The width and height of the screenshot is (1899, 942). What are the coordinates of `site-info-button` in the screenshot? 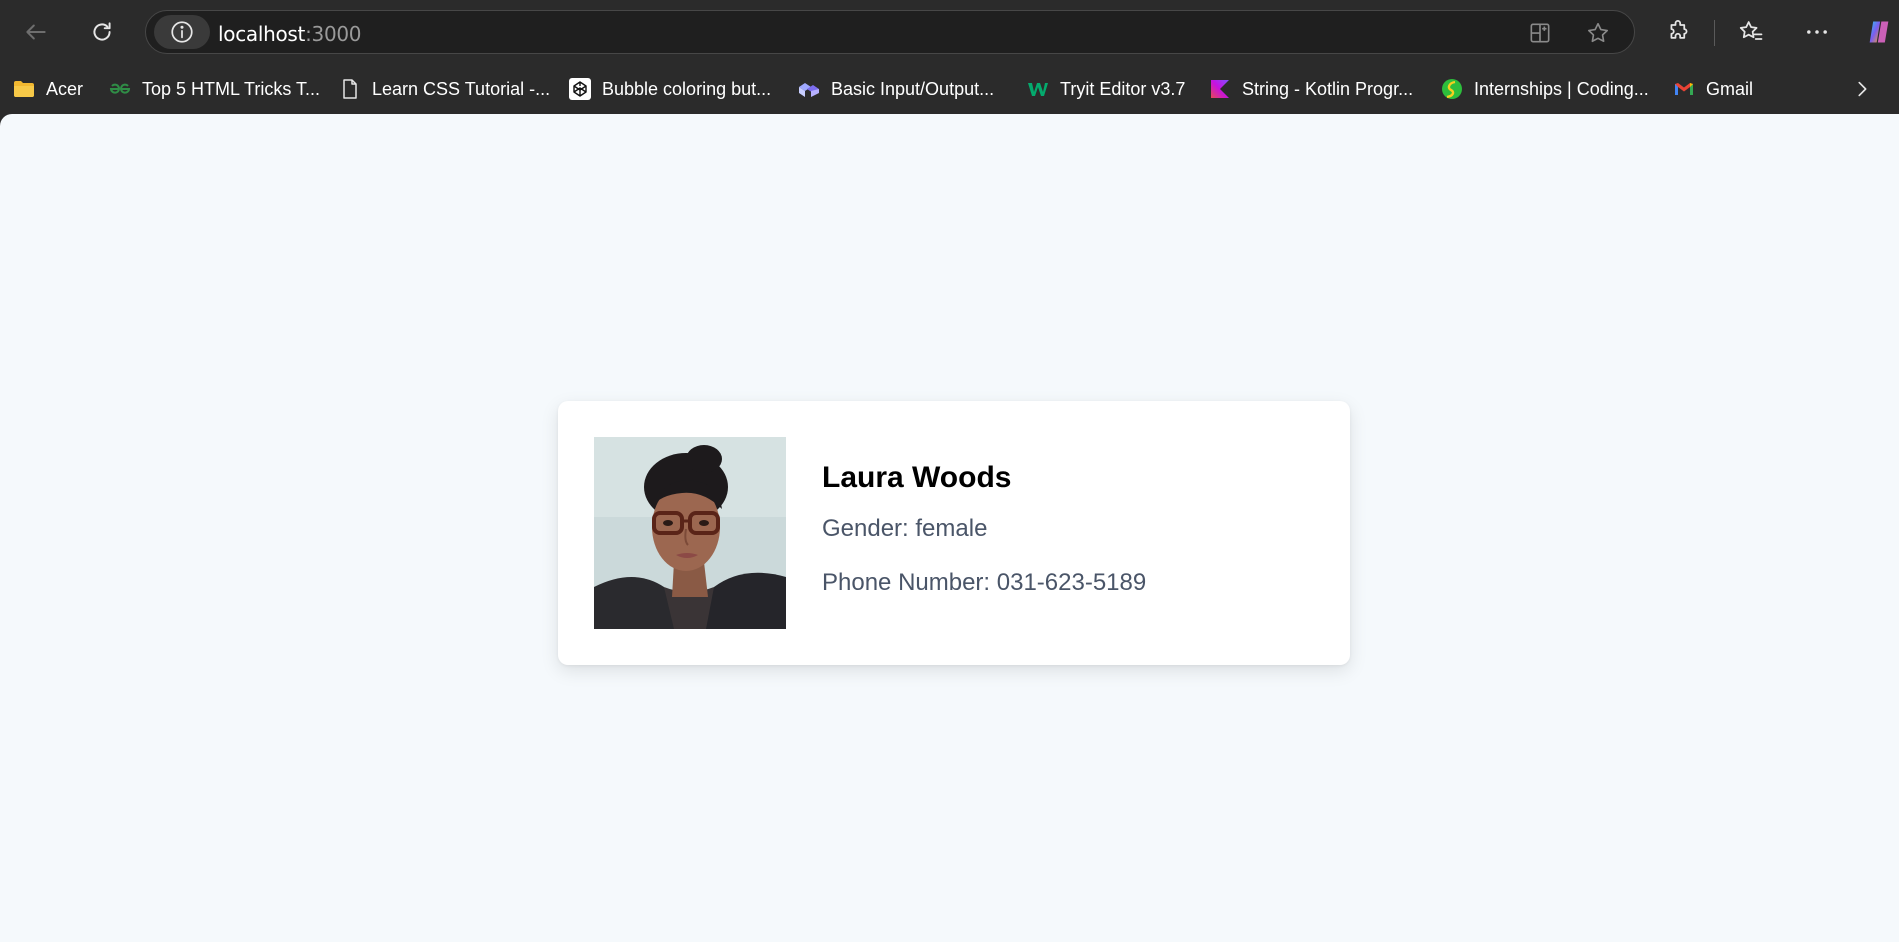 It's located at (182, 32).